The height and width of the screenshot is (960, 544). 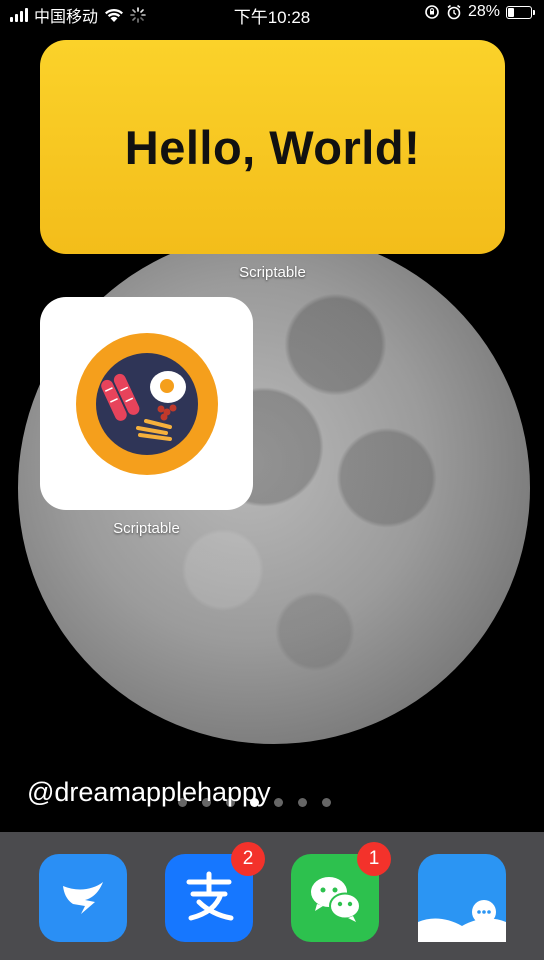 I want to click on battery-percent: 28%, so click(x=483, y=11).